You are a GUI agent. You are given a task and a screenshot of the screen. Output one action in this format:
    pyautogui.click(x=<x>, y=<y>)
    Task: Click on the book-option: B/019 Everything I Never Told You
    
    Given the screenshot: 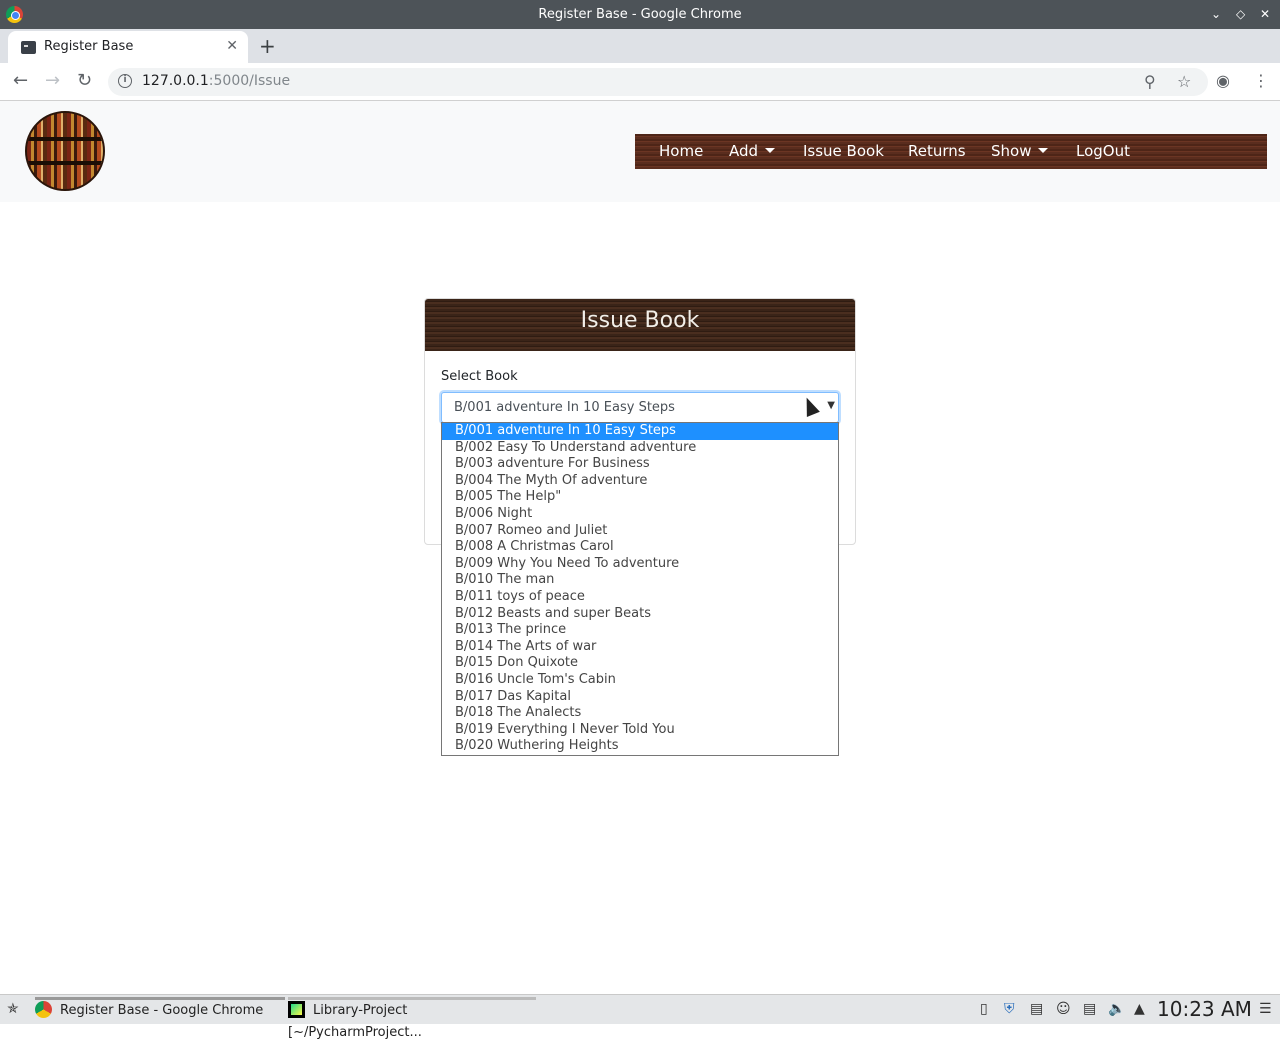 What is the action you would take?
    pyautogui.click(x=640, y=730)
    